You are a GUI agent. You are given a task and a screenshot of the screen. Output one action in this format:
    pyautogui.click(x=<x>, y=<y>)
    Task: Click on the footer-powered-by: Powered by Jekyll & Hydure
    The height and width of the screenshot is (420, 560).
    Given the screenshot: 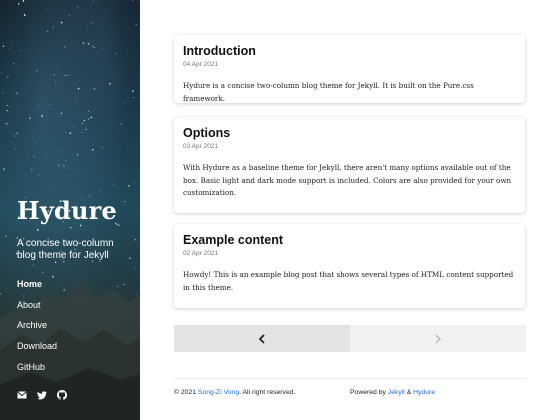 What is the action you would take?
    pyautogui.click(x=392, y=392)
    